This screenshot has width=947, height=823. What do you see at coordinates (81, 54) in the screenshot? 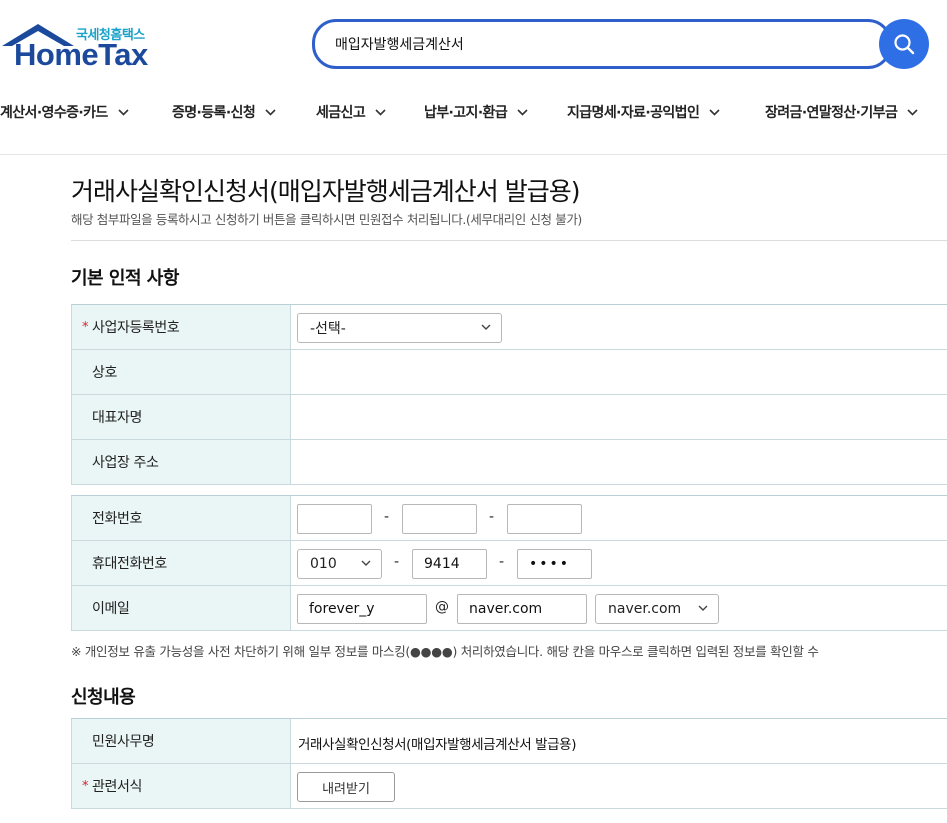
I see `logo-wordmark: HomeTax` at bounding box center [81, 54].